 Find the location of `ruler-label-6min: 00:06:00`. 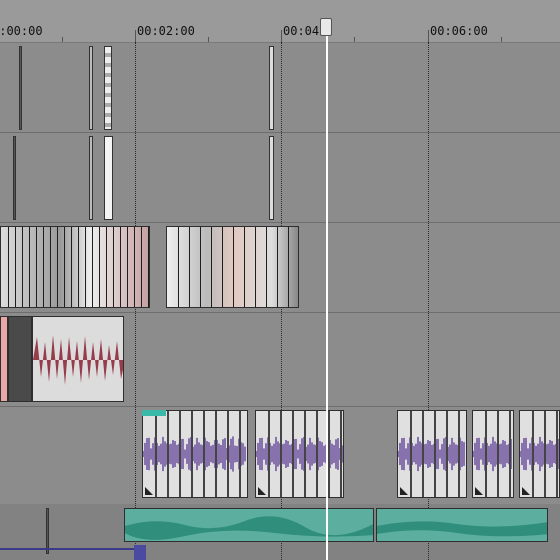

ruler-label-6min: 00:06:00 is located at coordinates (459, 31).